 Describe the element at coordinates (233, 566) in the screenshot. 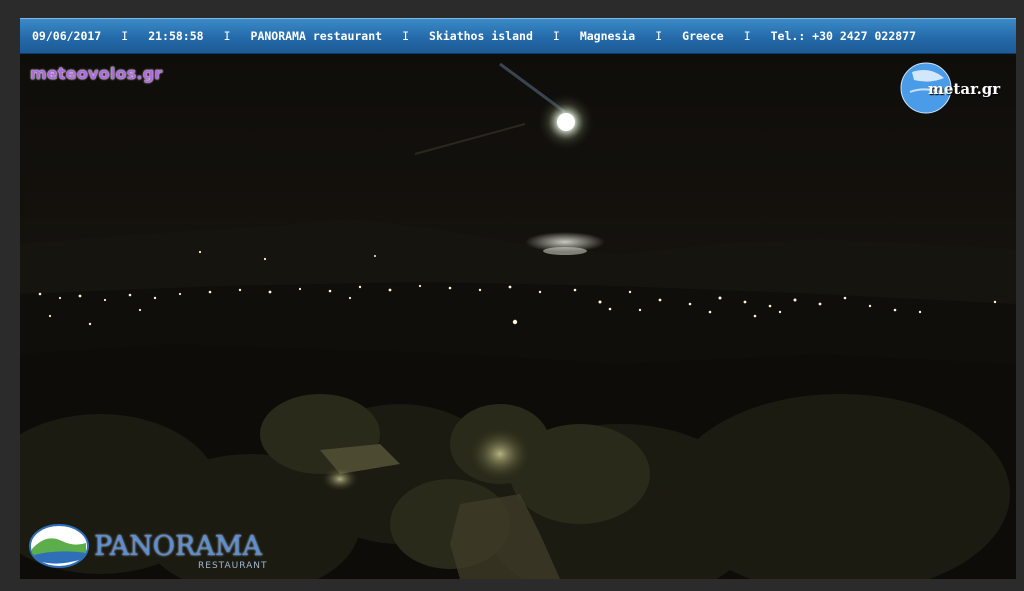

I see `panorama-logo-subtitle: RESTAURANT` at that location.